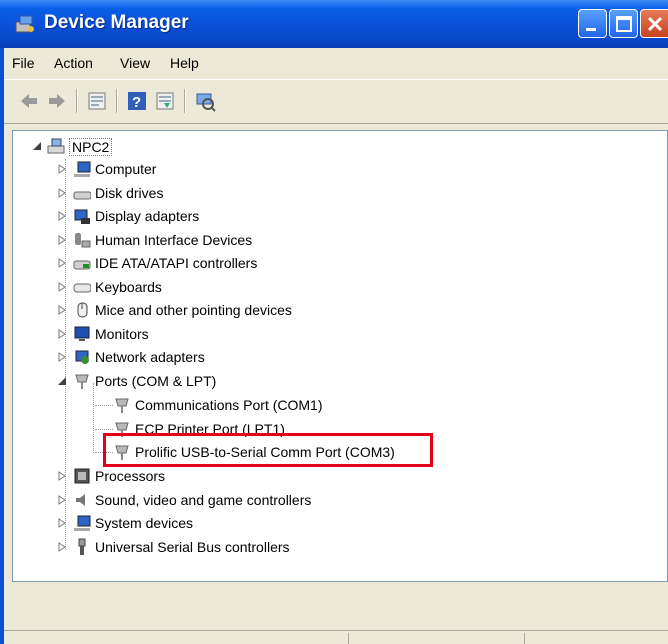 This screenshot has width=668, height=644. I want to click on window-title: Device Manager, so click(116, 22).